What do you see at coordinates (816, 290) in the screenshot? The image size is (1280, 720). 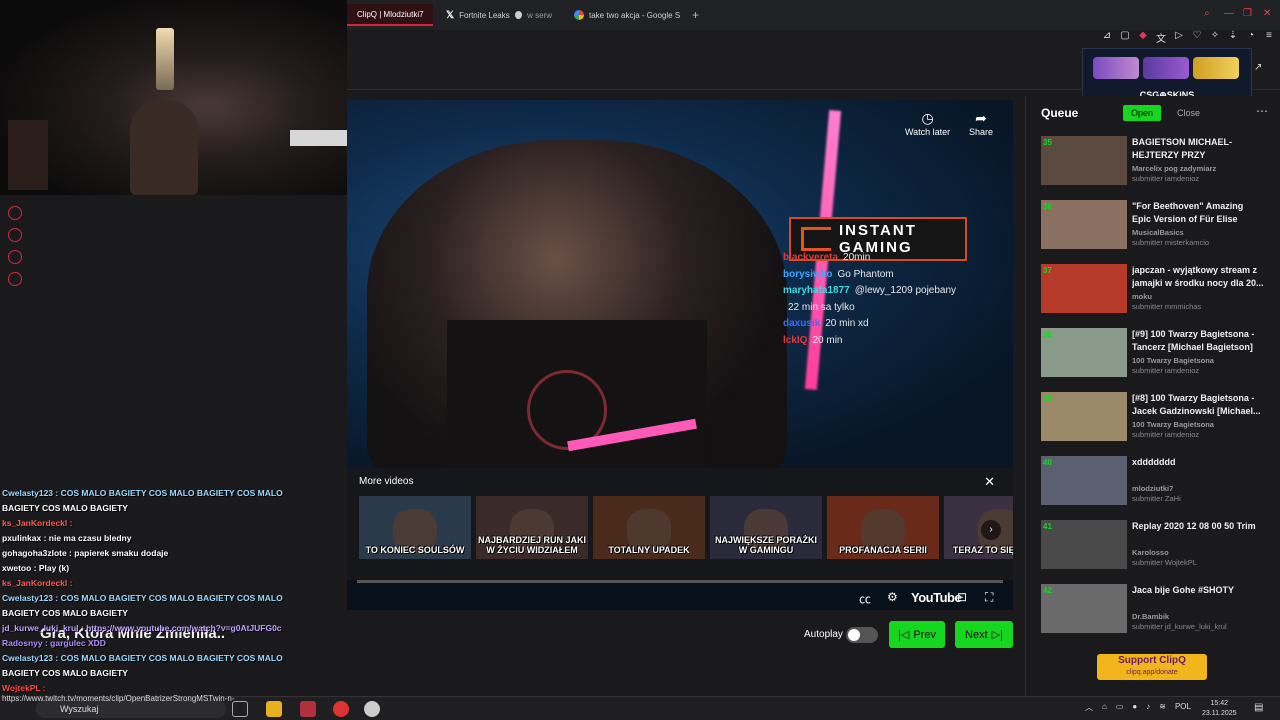 I see `overlay-chat-user: maryhata1877` at bounding box center [816, 290].